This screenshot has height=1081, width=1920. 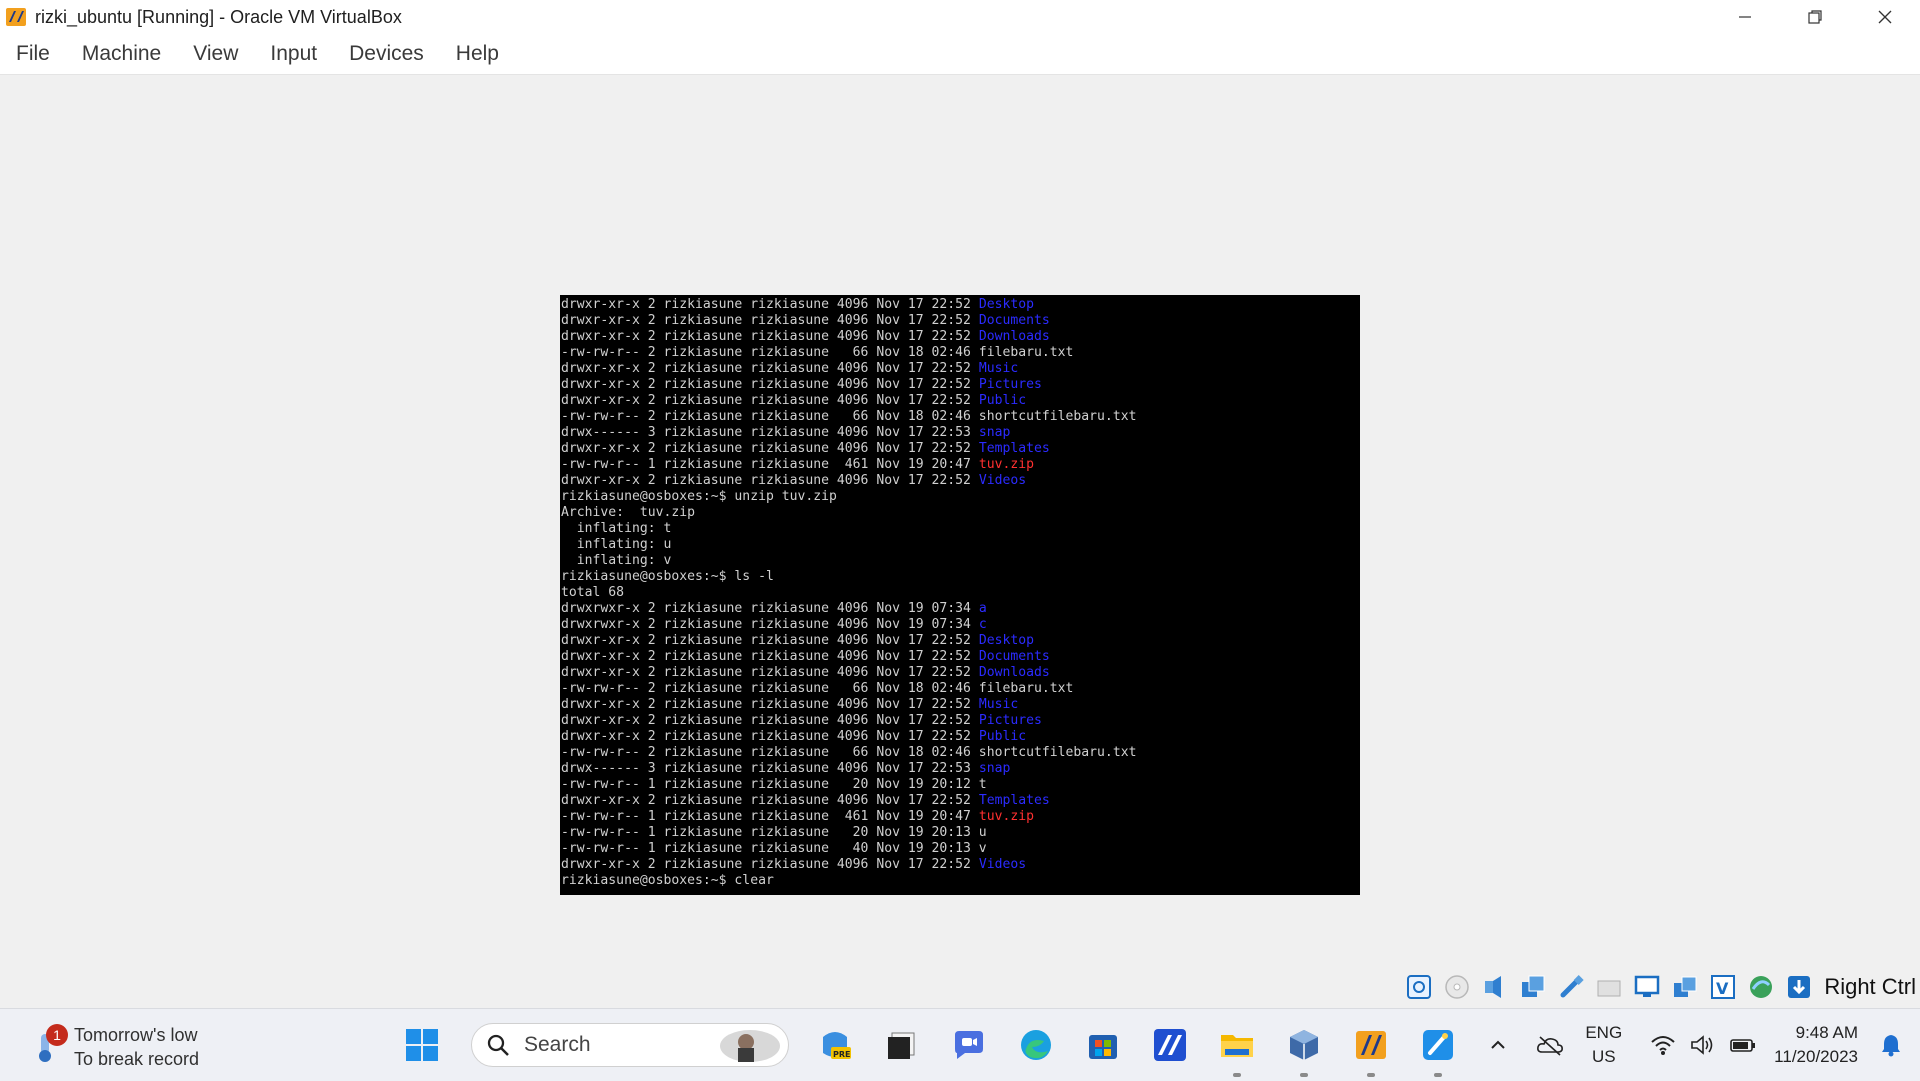 What do you see at coordinates (902, 1045) in the screenshot?
I see `task-view-icon` at bounding box center [902, 1045].